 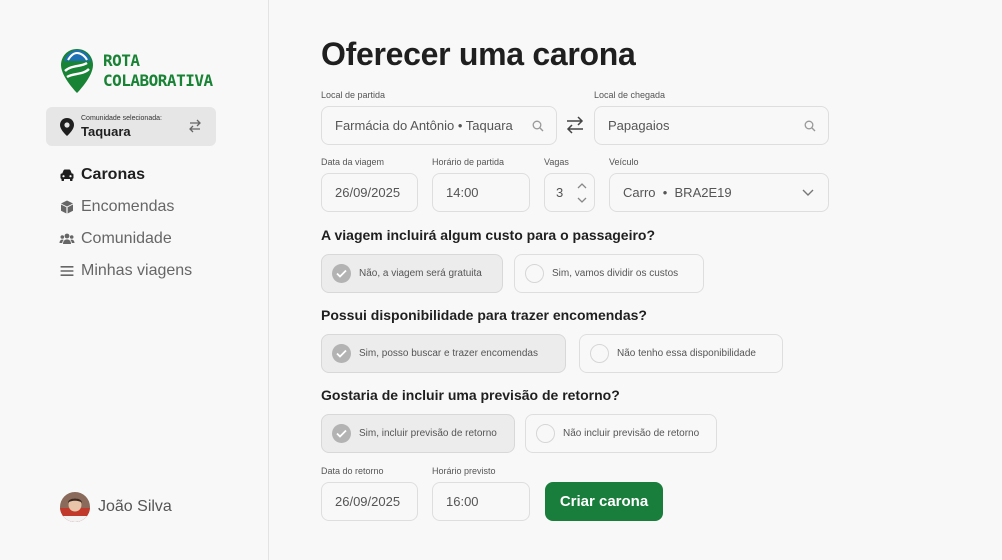 I want to click on parcels-option-yes: Sim, posso buscar e trazer encomendas, so click(x=443, y=353).